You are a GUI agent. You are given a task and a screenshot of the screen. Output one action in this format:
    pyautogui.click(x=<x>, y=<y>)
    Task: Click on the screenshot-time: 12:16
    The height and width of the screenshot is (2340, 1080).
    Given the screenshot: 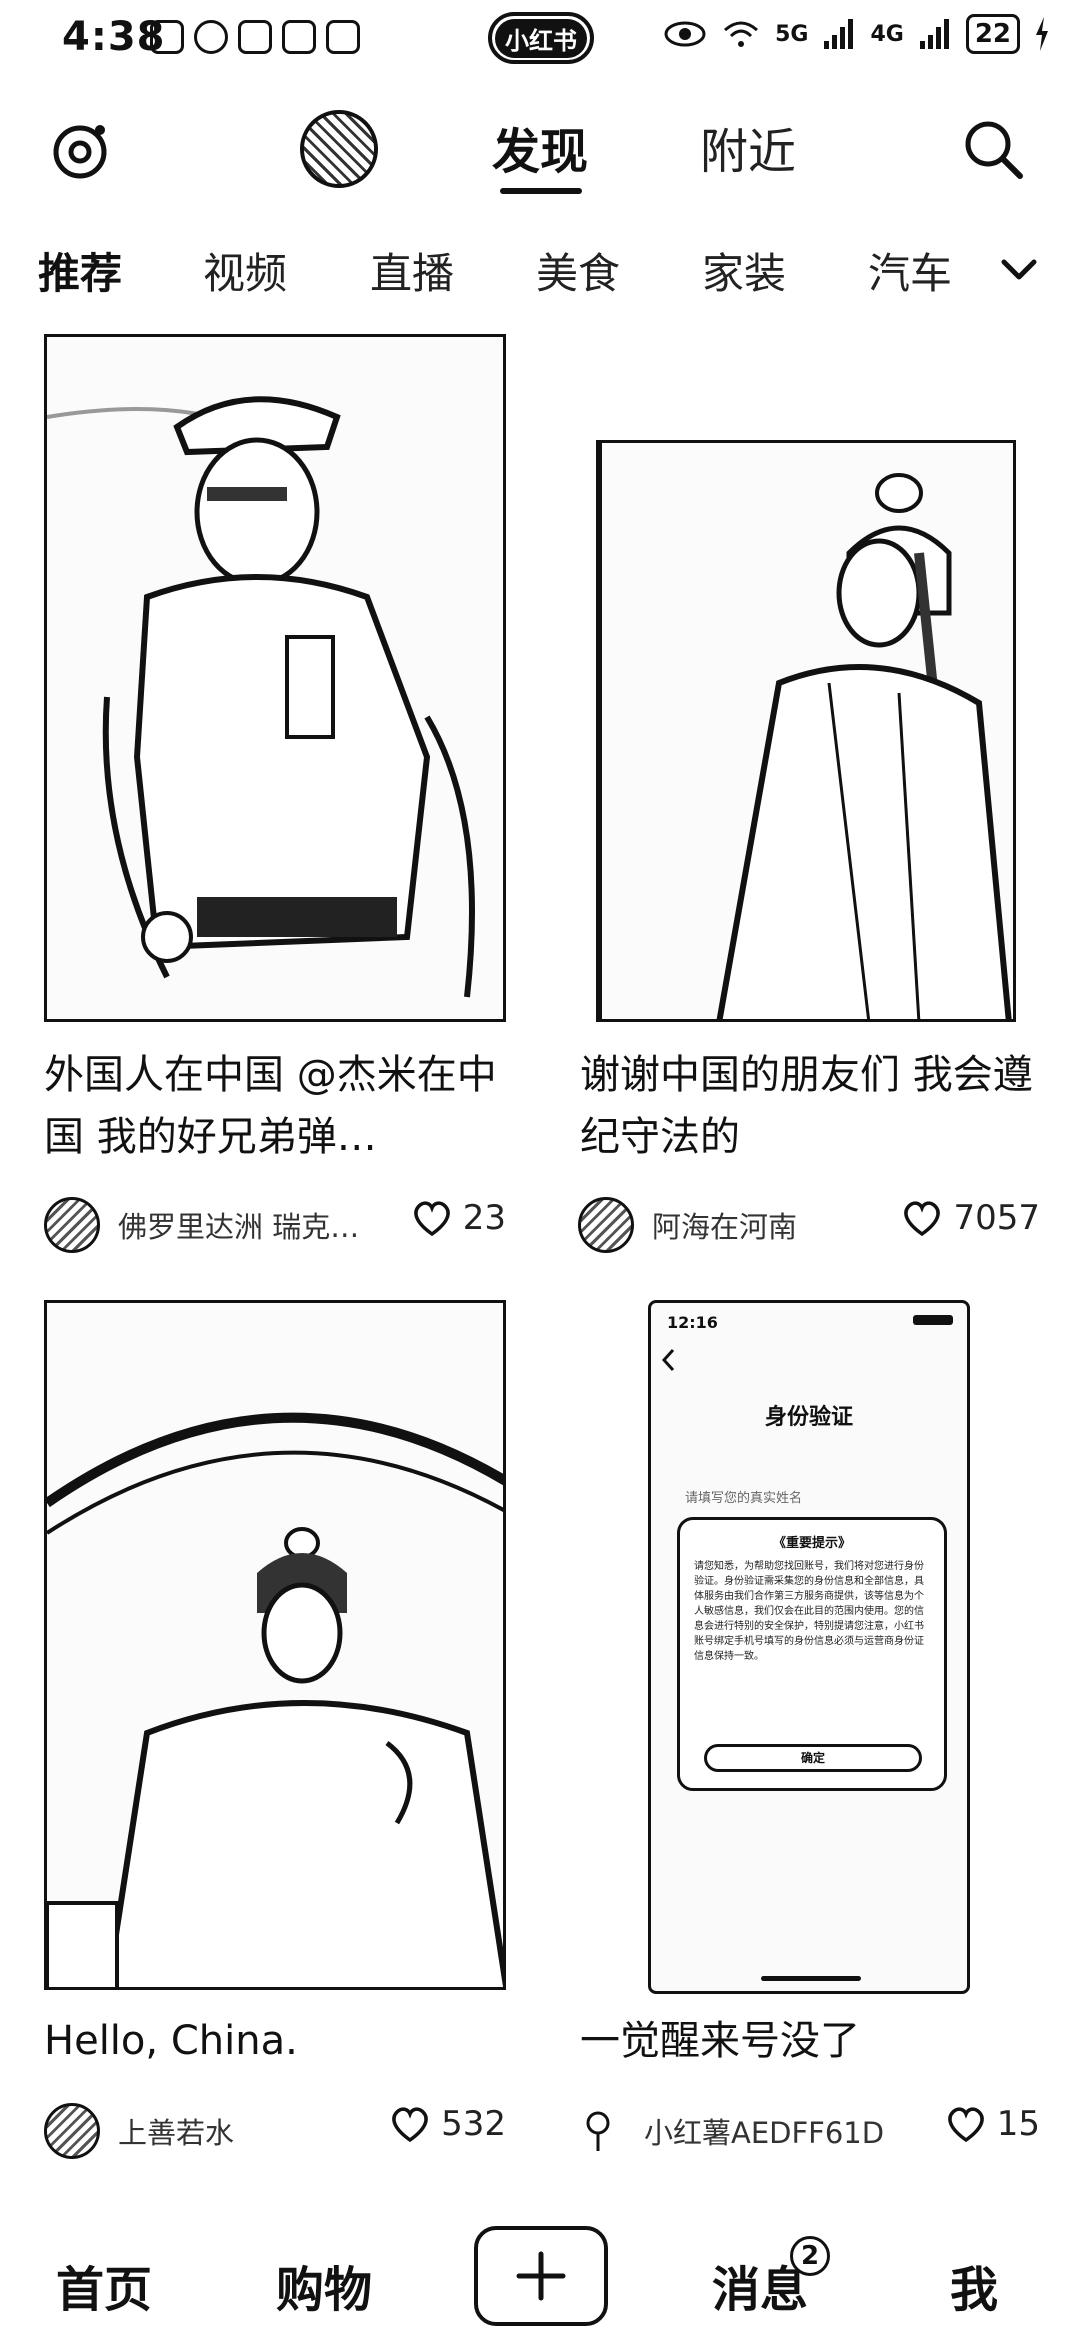 What is the action you would take?
    pyautogui.click(x=692, y=1322)
    